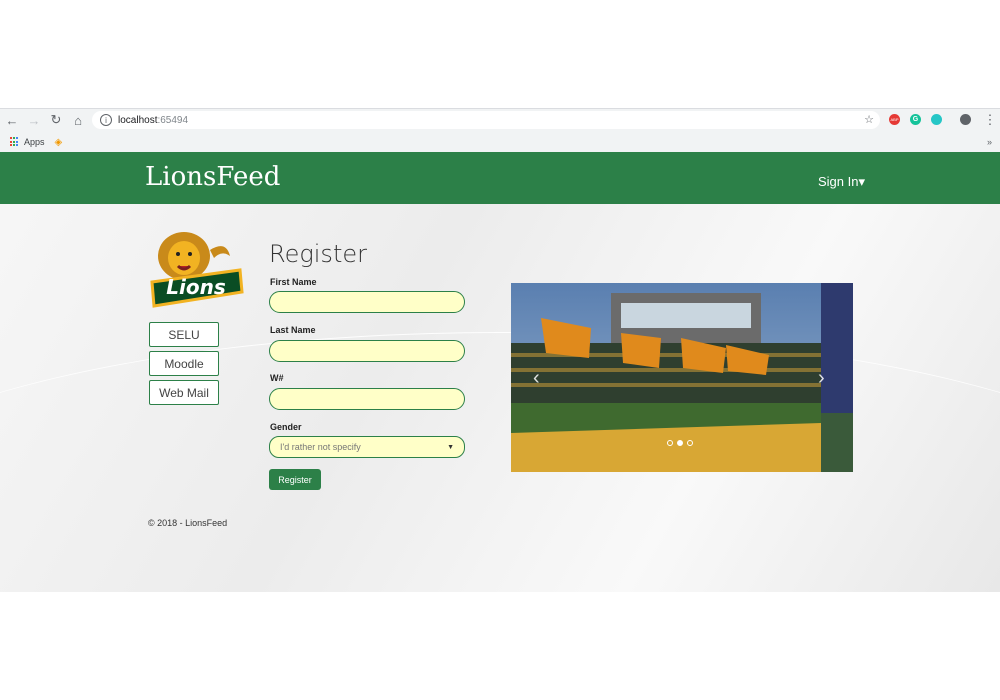 The height and width of the screenshot is (700, 1000). I want to click on bookmarks-overflow-icon: », so click(989, 142).